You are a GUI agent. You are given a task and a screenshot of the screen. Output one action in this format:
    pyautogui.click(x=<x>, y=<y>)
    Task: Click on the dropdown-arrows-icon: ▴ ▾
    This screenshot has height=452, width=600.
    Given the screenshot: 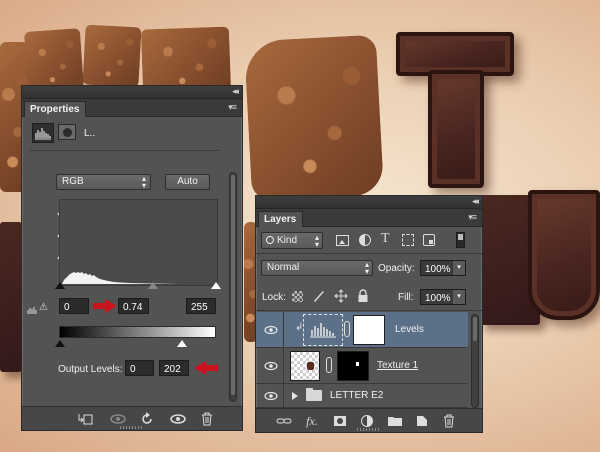 What is the action you would take?
    pyautogui.click(x=366, y=268)
    